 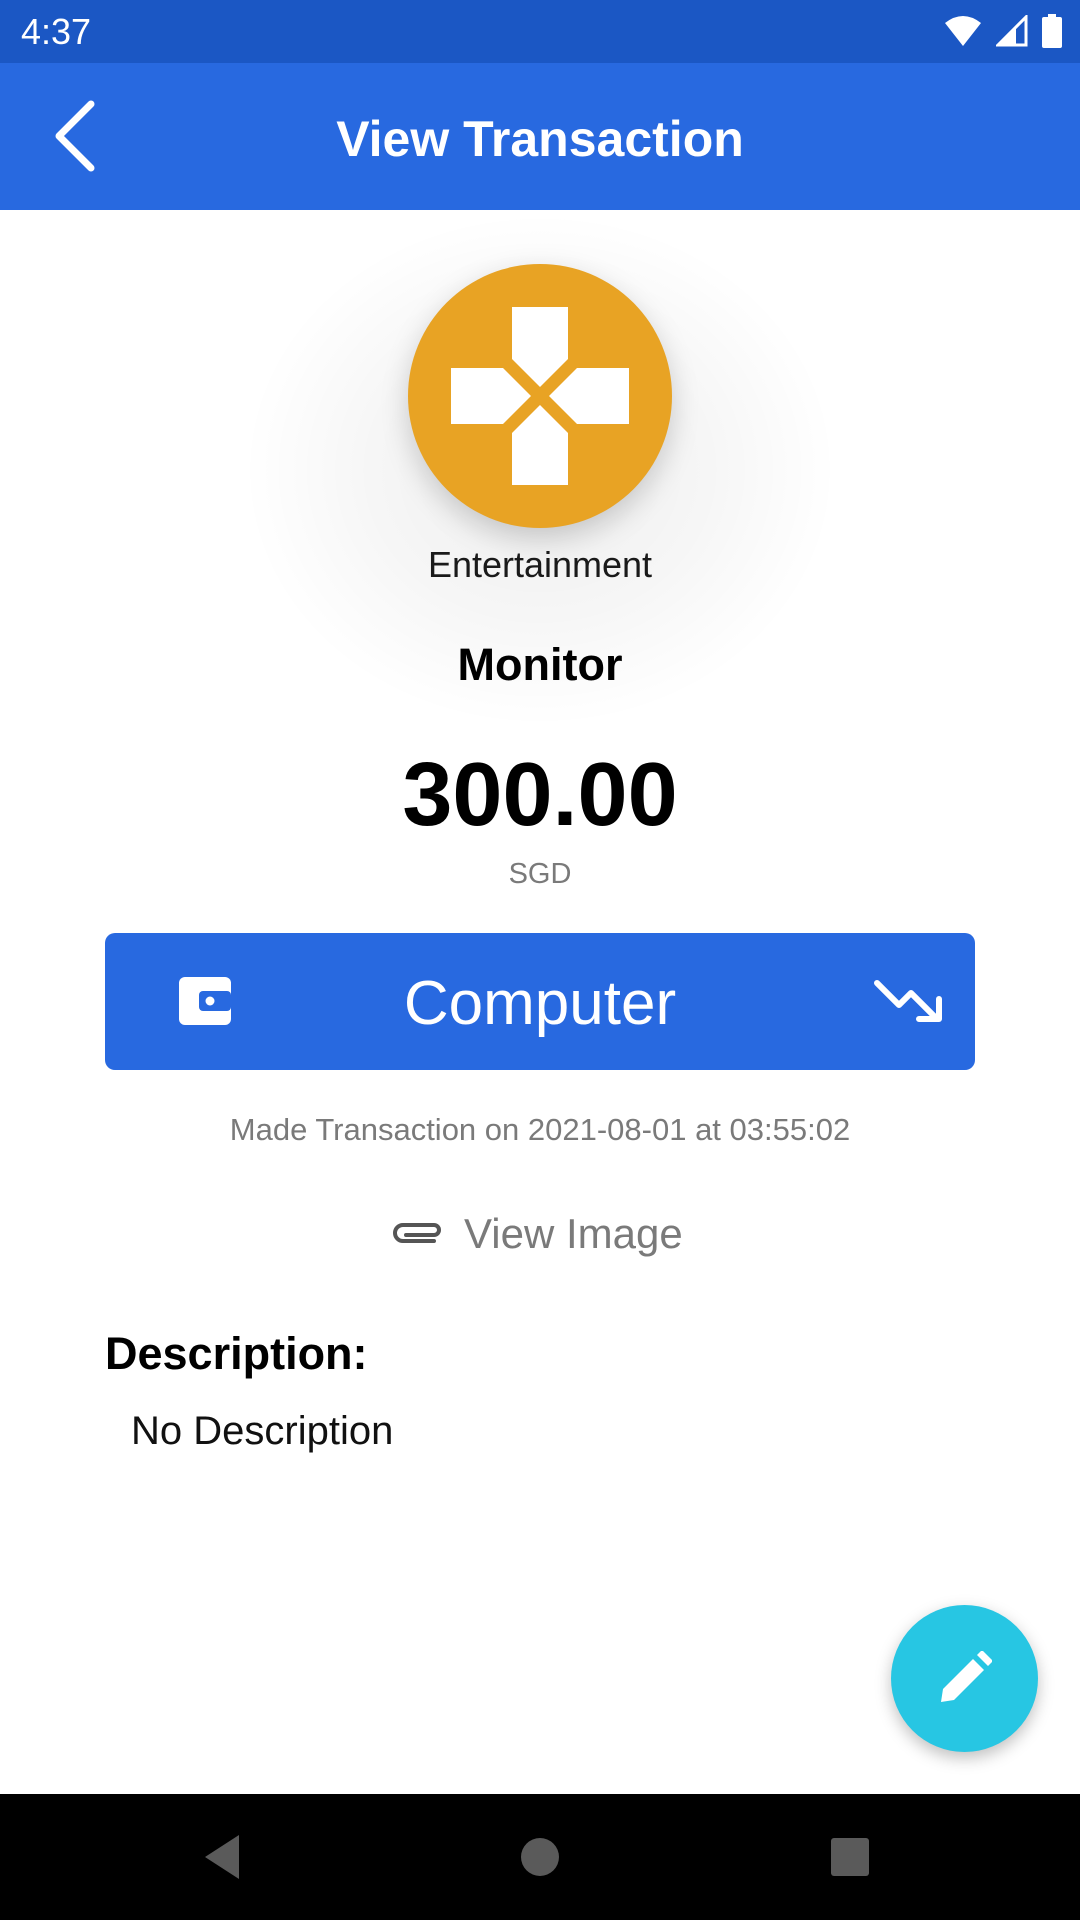 What do you see at coordinates (56, 31) in the screenshot?
I see `status-time: 4:37` at bounding box center [56, 31].